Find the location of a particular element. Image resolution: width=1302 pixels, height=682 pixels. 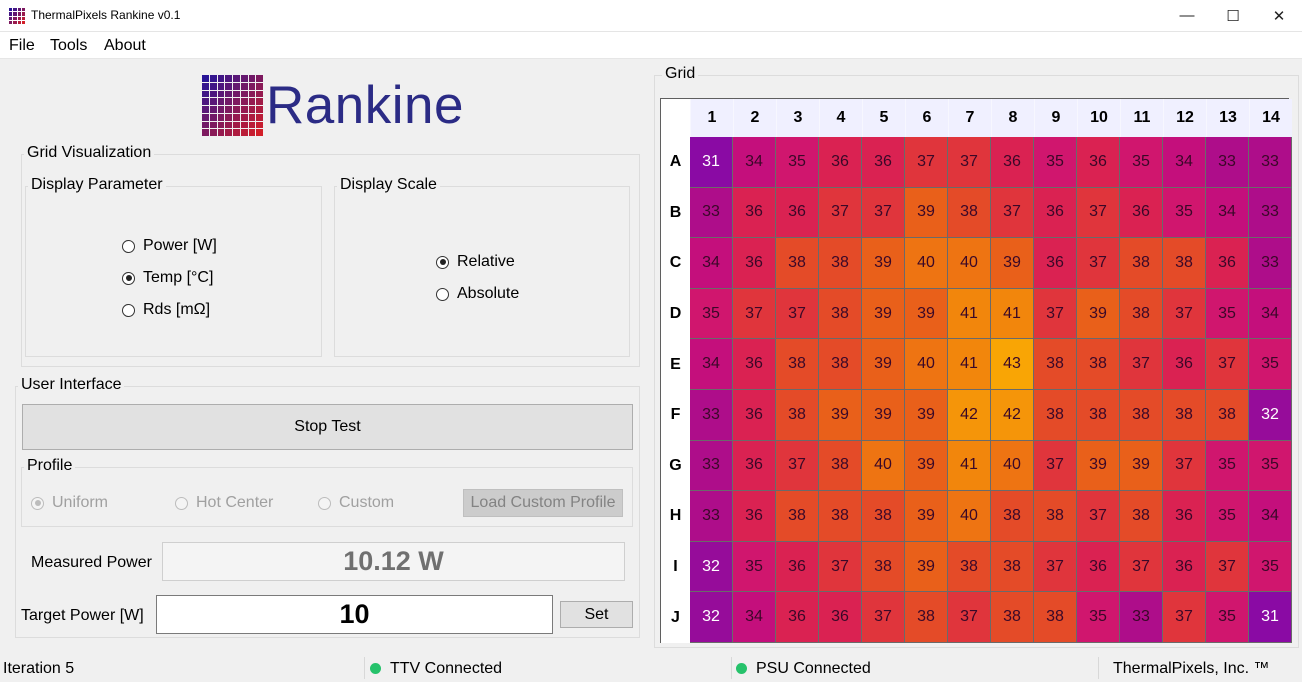

radio-temp: Temp [°C] is located at coordinates (167, 278).